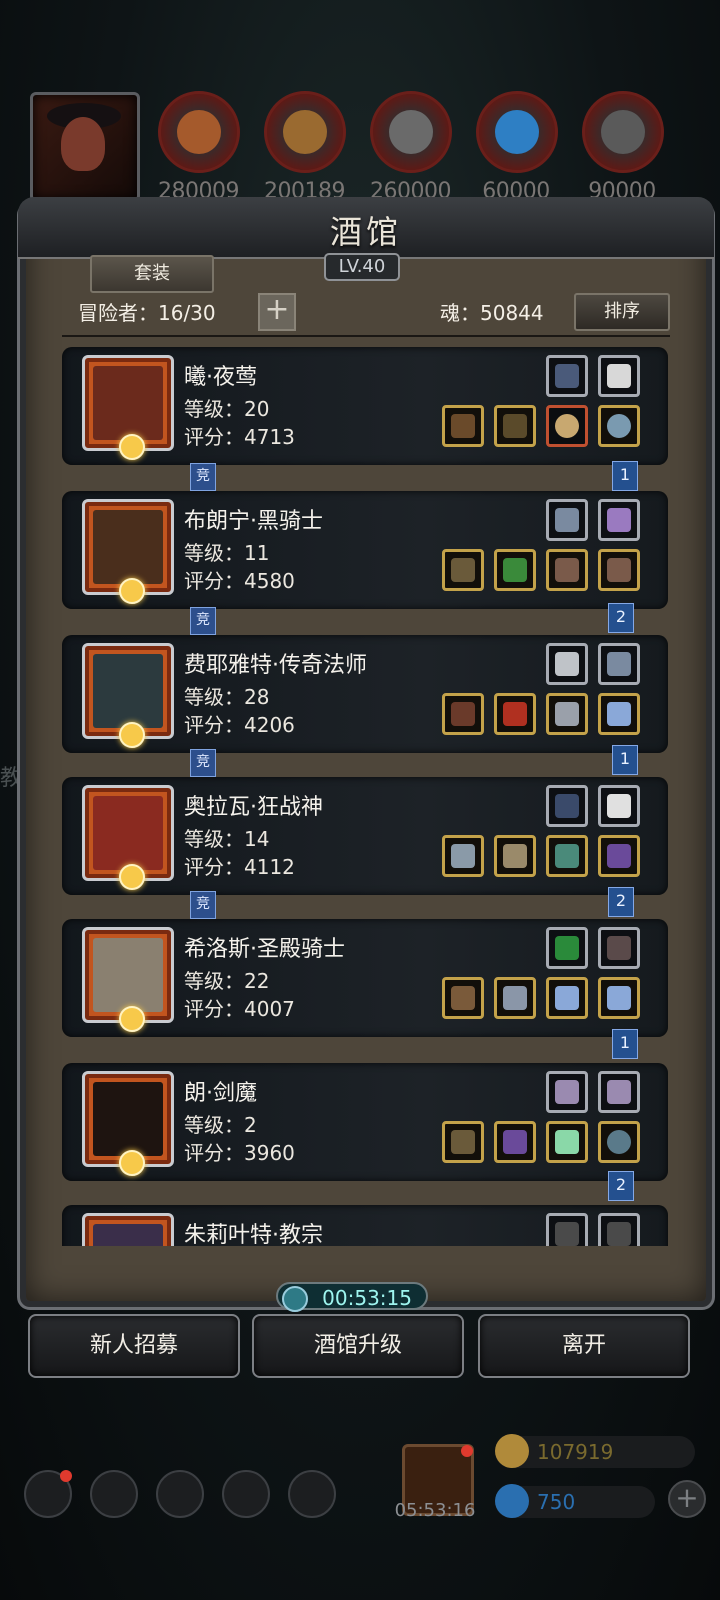  Describe the element at coordinates (625, 476) in the screenshot. I see `rank-tag: 1` at that location.